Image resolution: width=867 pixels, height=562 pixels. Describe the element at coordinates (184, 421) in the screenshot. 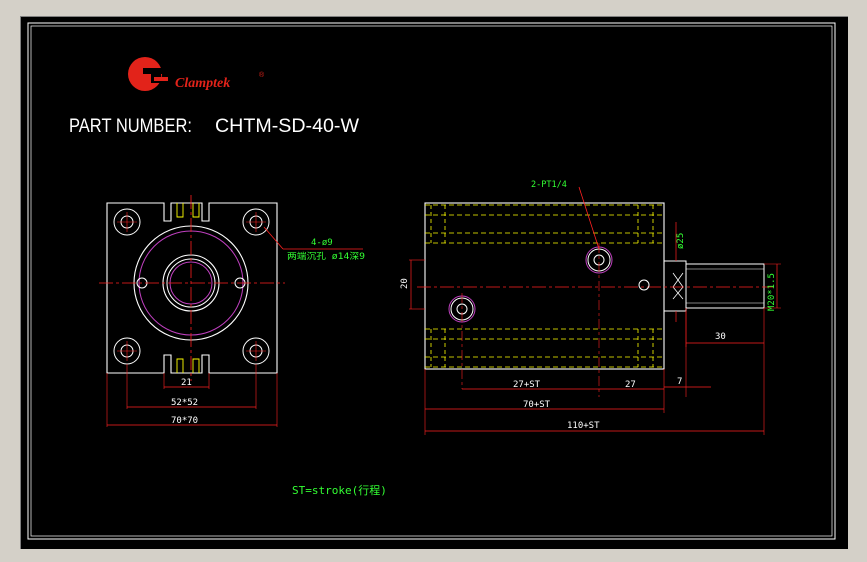

I see `dim-70x70: 70*70` at that location.